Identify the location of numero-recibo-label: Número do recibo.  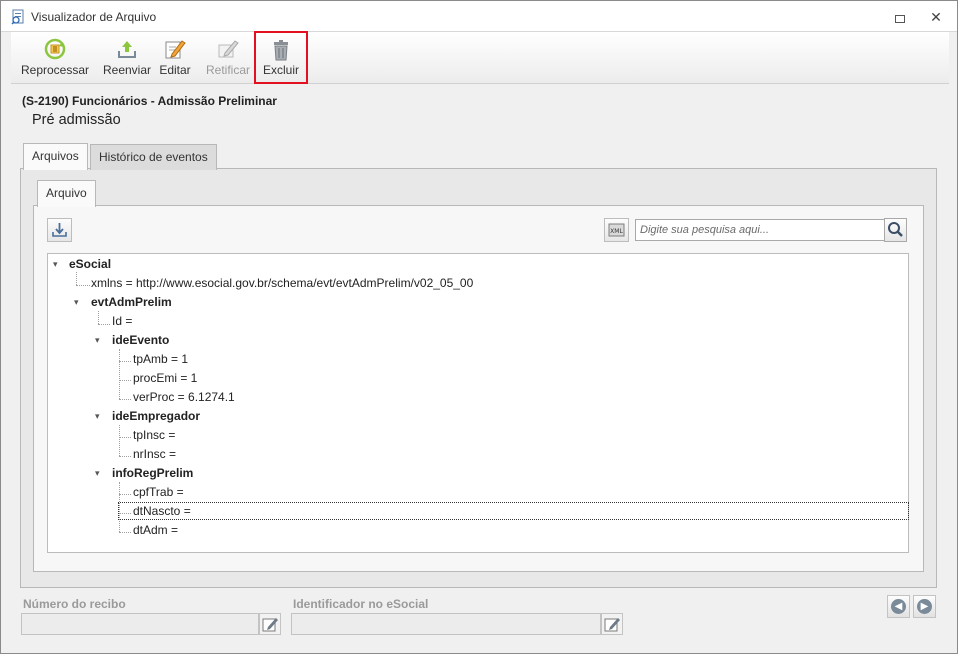
(74, 604).